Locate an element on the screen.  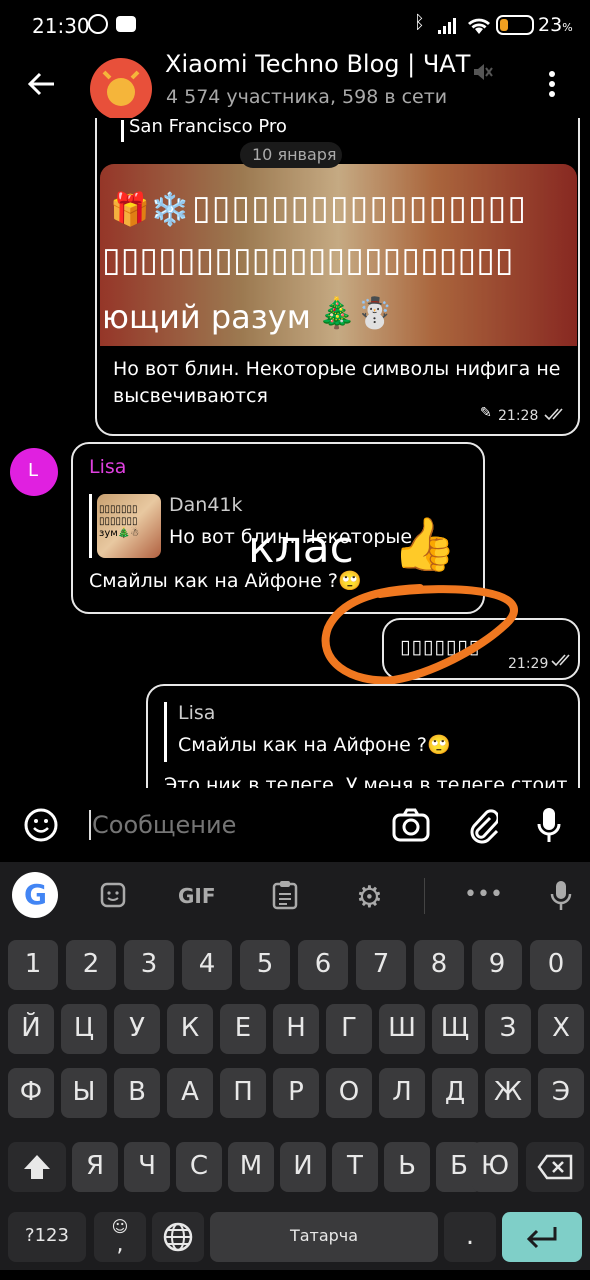
key-letter: Ю is located at coordinates (495, 1167).